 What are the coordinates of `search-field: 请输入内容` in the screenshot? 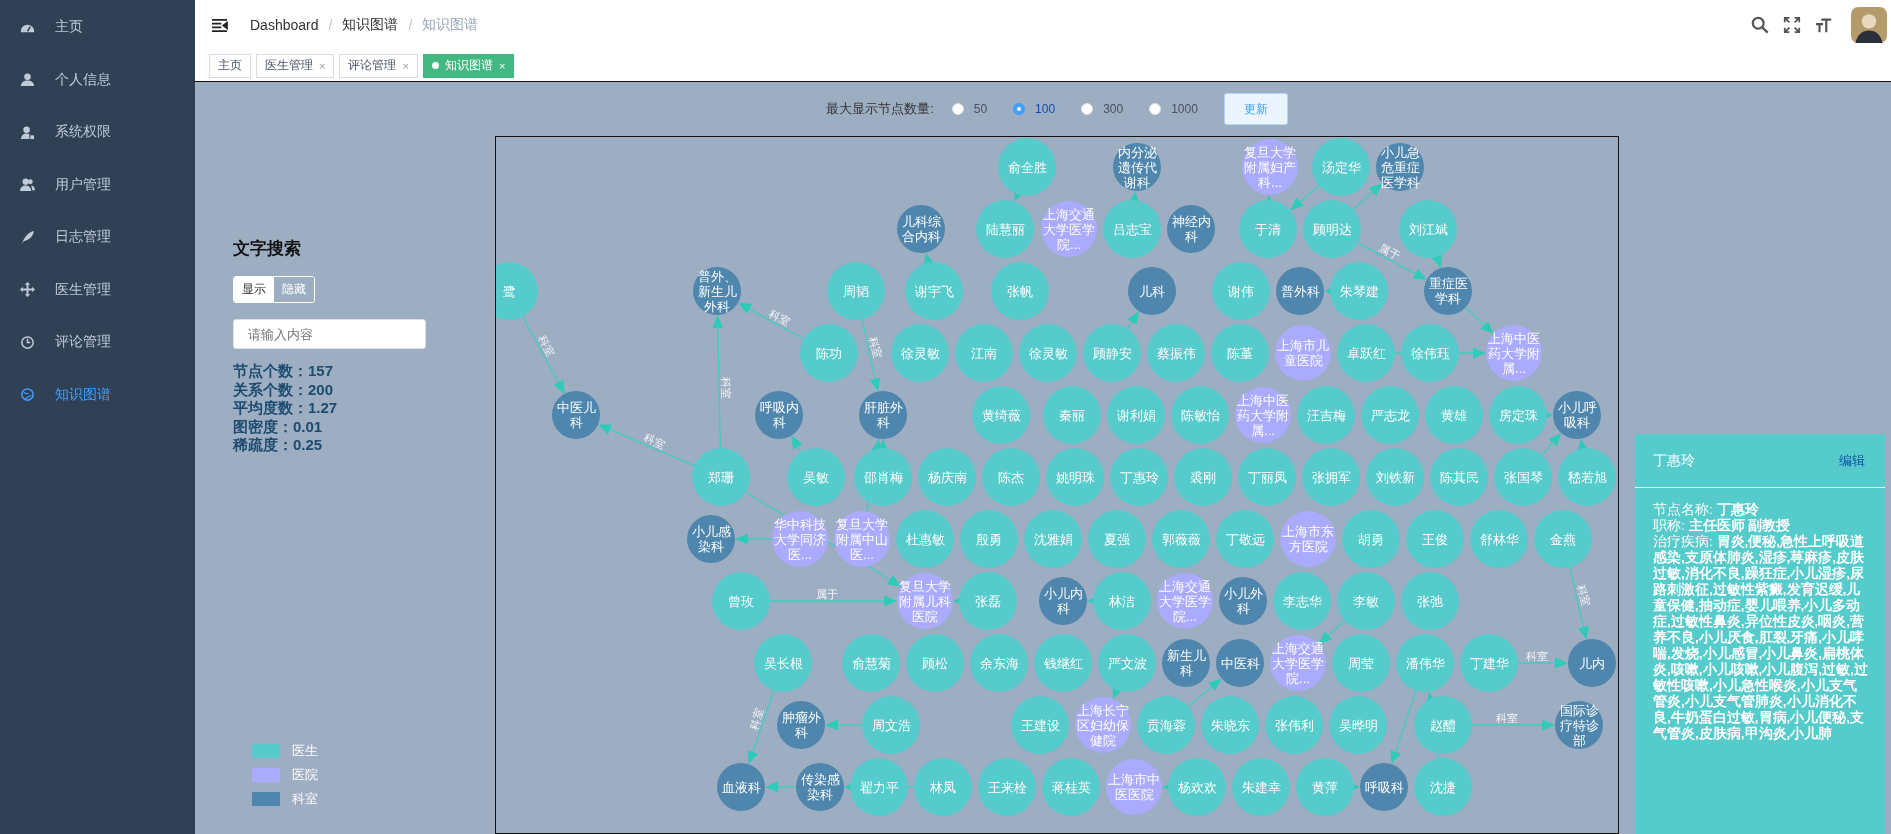 It's located at (329, 334).